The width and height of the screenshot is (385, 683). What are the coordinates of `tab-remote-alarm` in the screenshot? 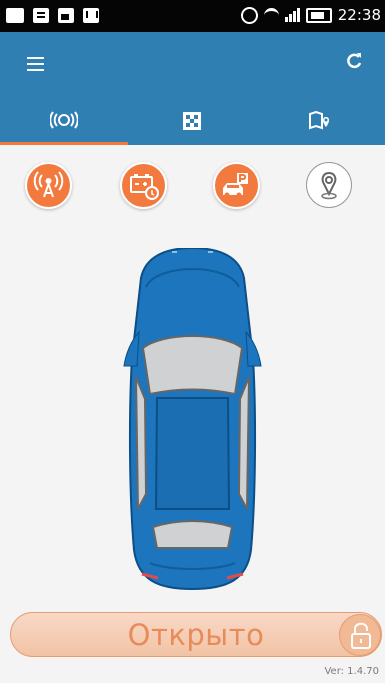 It's located at (64, 123).